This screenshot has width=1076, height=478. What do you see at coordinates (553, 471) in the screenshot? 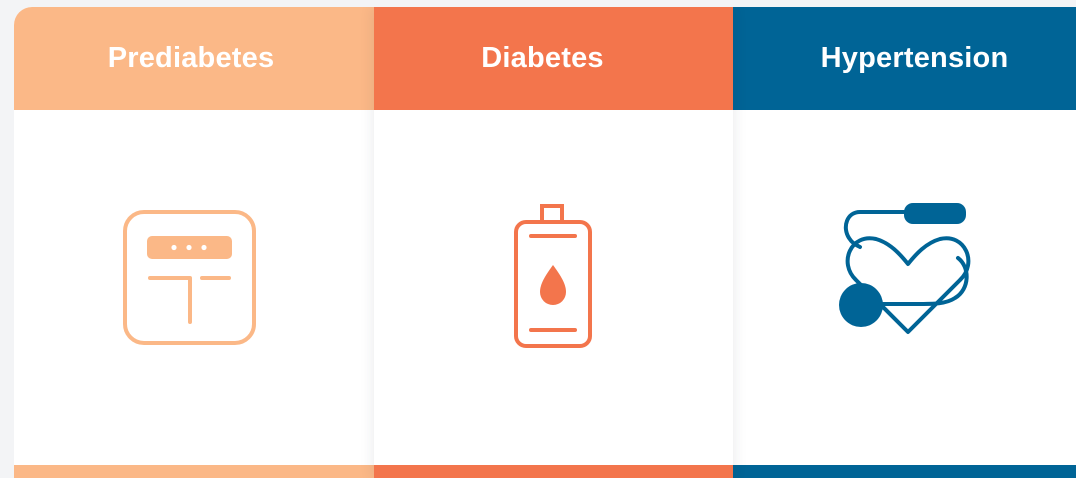
I see `card-footer-diabetes` at bounding box center [553, 471].